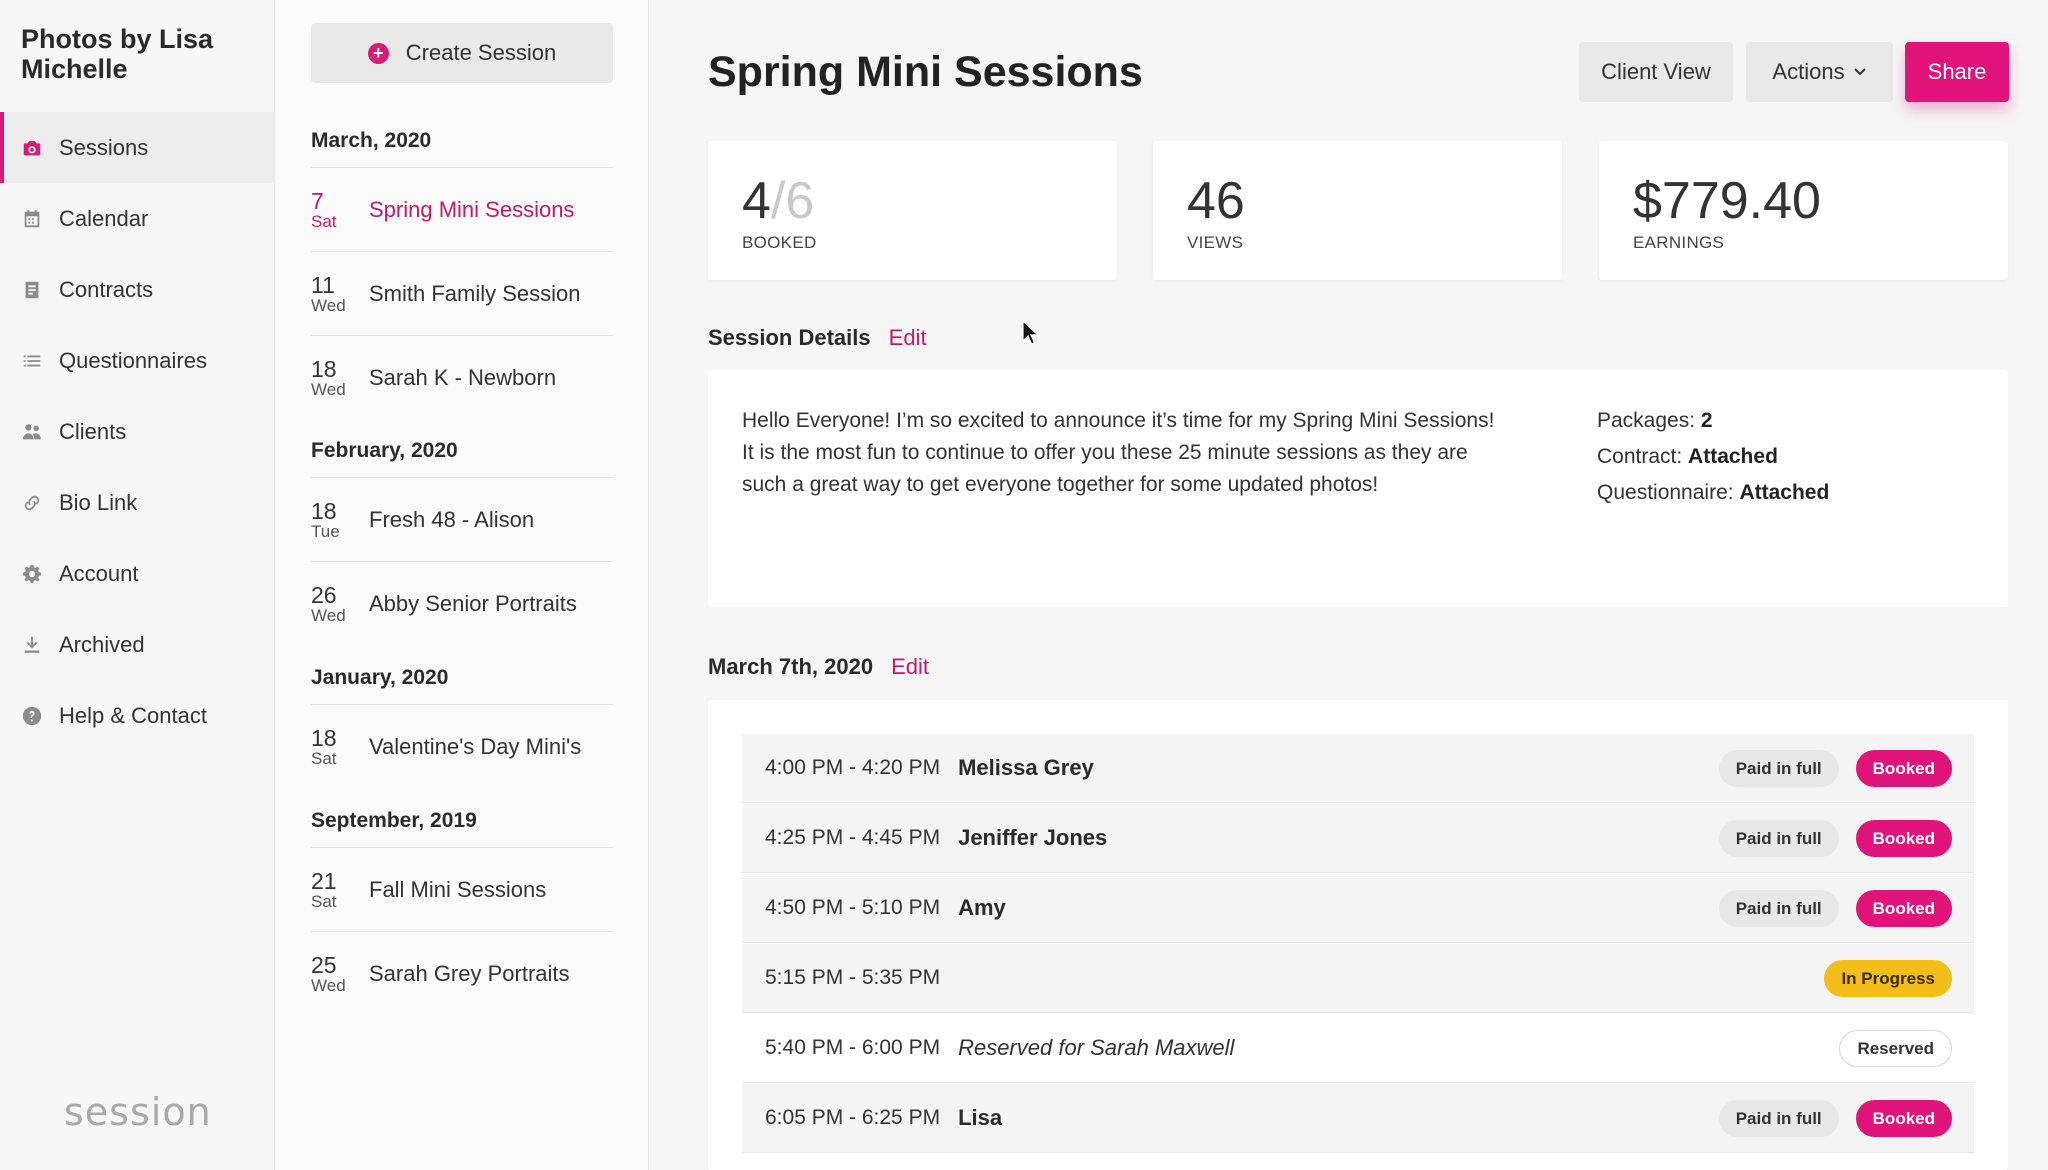  I want to click on document-icon, so click(32, 290).